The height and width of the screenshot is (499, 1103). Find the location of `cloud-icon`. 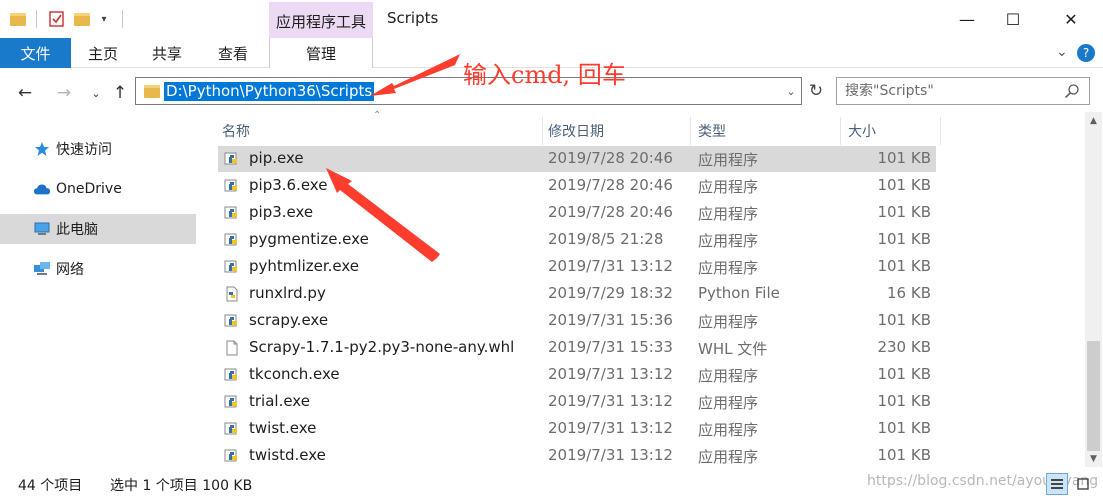

cloud-icon is located at coordinates (42, 189).